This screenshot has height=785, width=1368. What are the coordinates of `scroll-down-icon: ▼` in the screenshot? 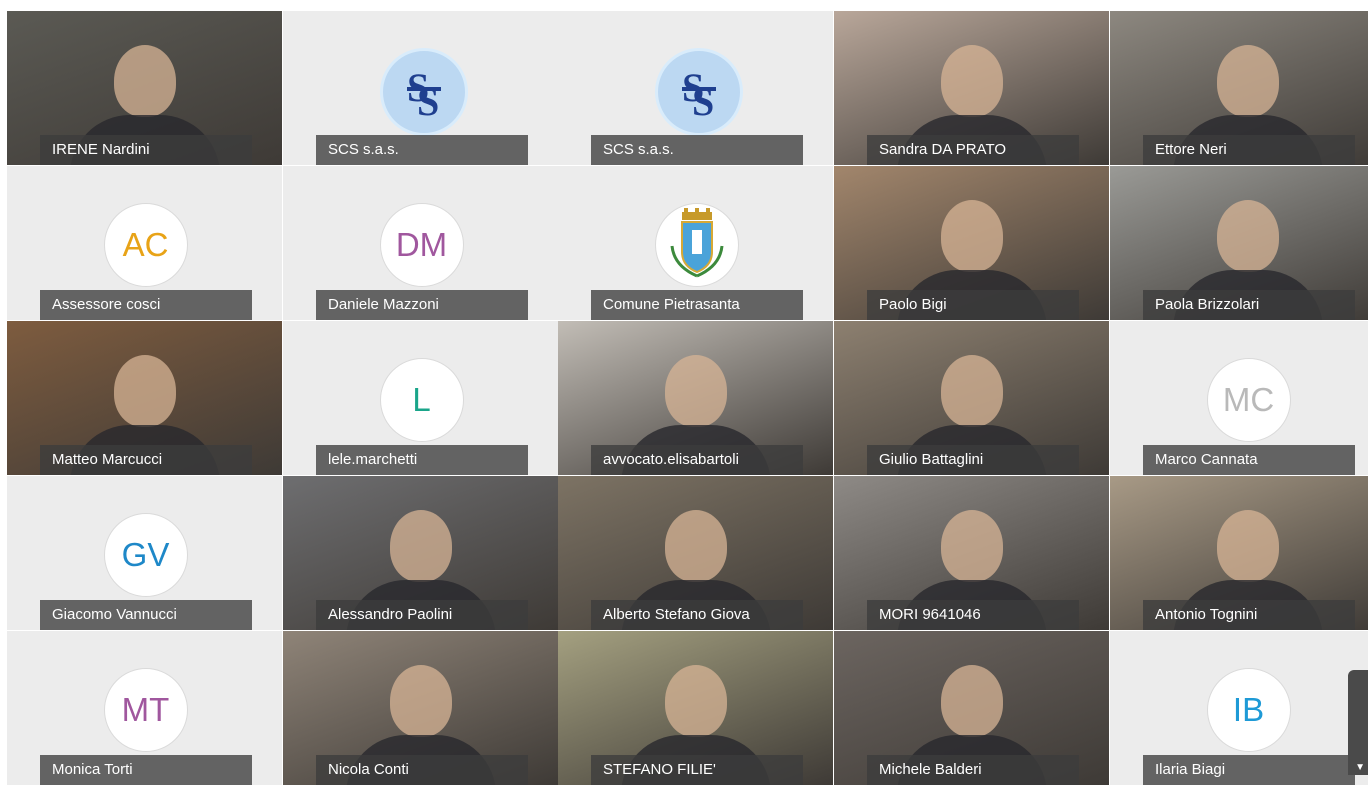 It's located at (1360, 767).